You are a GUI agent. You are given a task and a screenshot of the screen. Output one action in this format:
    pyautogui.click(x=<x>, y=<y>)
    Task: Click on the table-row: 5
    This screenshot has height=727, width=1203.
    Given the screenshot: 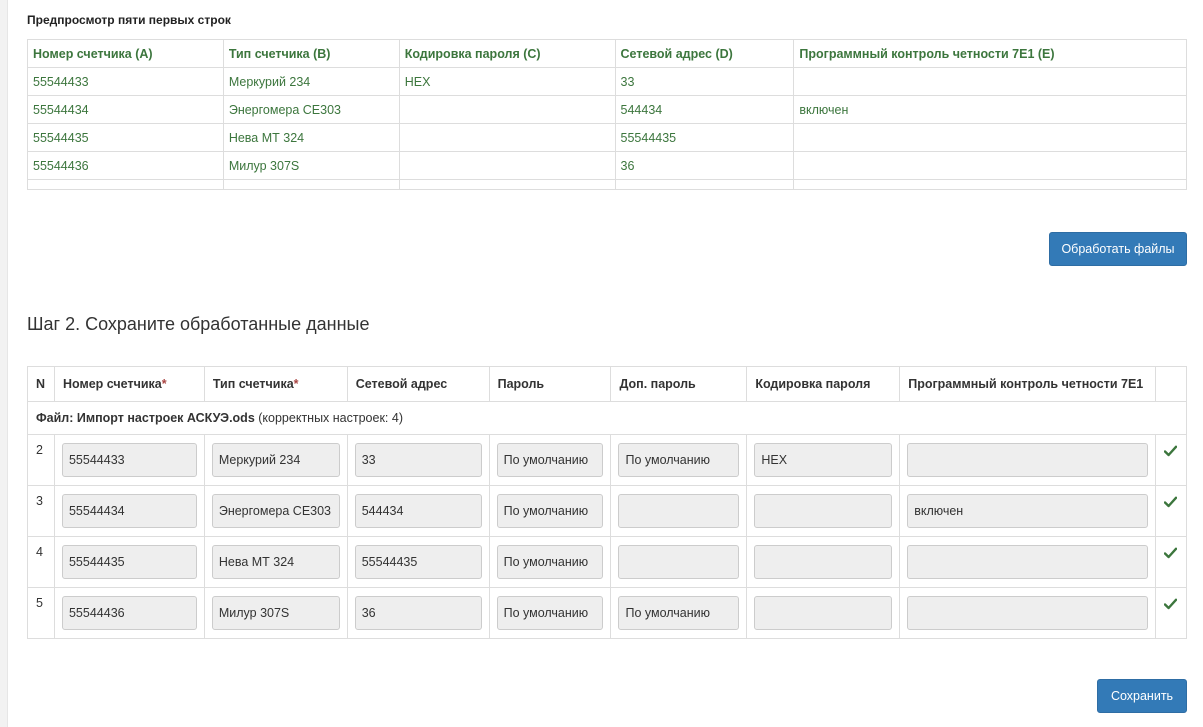 What is the action you would take?
    pyautogui.click(x=607, y=613)
    